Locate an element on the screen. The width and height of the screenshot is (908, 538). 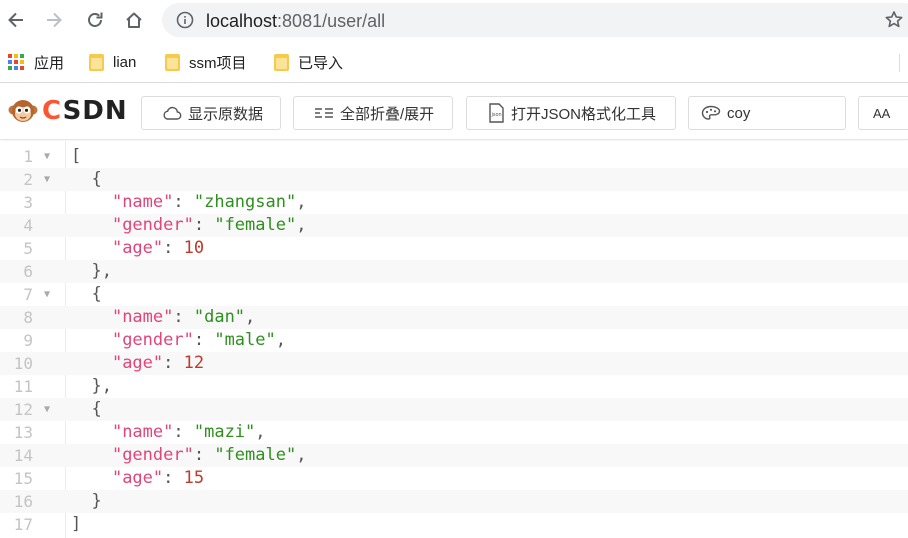
home-button is located at coordinates (134, 20).